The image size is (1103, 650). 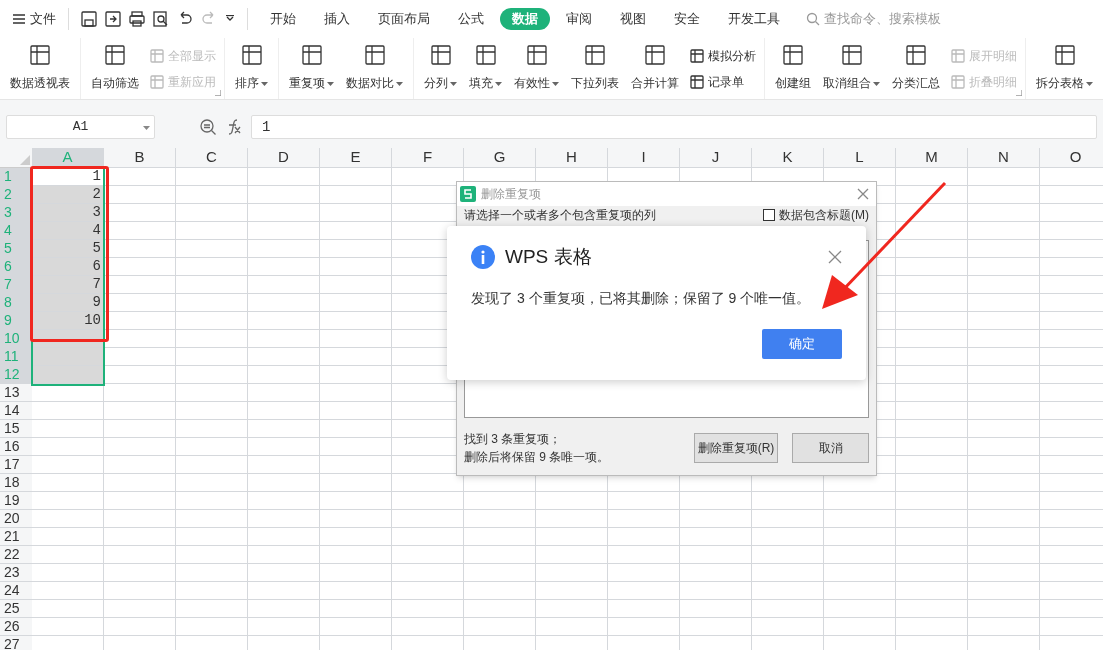 What do you see at coordinates (537, 457) in the screenshot?
I see `summary-text: 删除后将保留 9 条唯一项。` at bounding box center [537, 457].